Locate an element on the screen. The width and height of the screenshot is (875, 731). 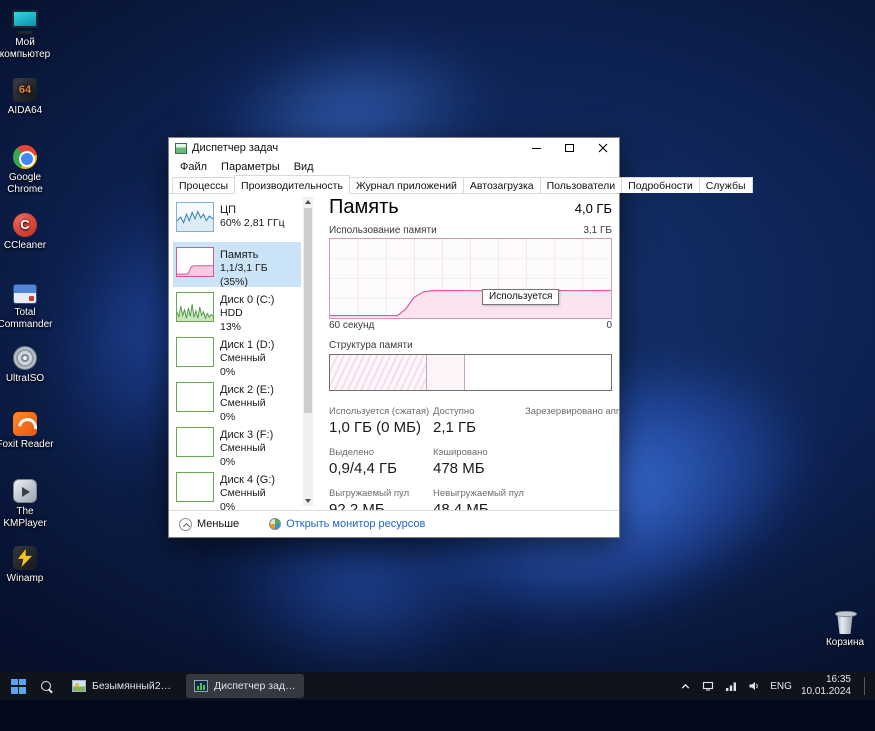
stat-committed: Выделено 0,9/4,4 ГБ is located at coordinates (381, 462).